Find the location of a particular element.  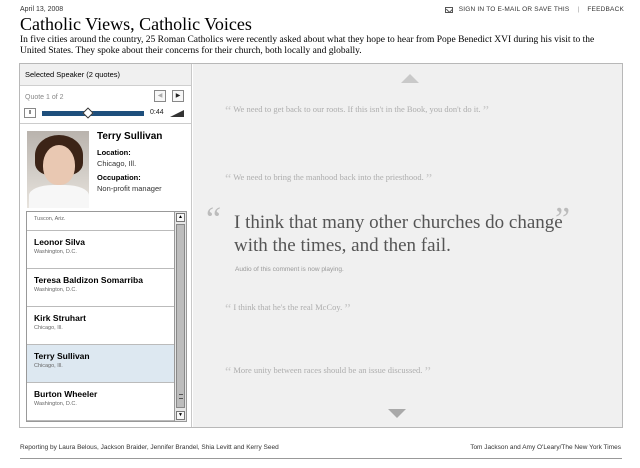

selected-speaker-header: Selected Speaker (2 quotes) is located at coordinates (105, 75).